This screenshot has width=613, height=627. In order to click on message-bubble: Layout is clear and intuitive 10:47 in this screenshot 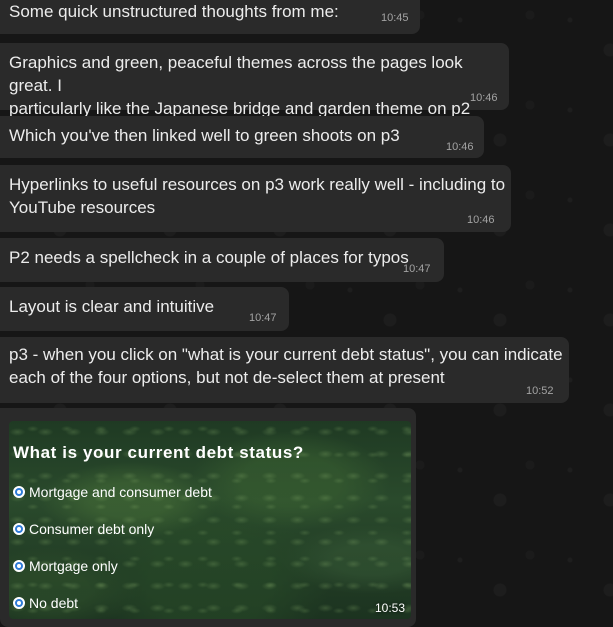, I will do `click(144, 309)`.